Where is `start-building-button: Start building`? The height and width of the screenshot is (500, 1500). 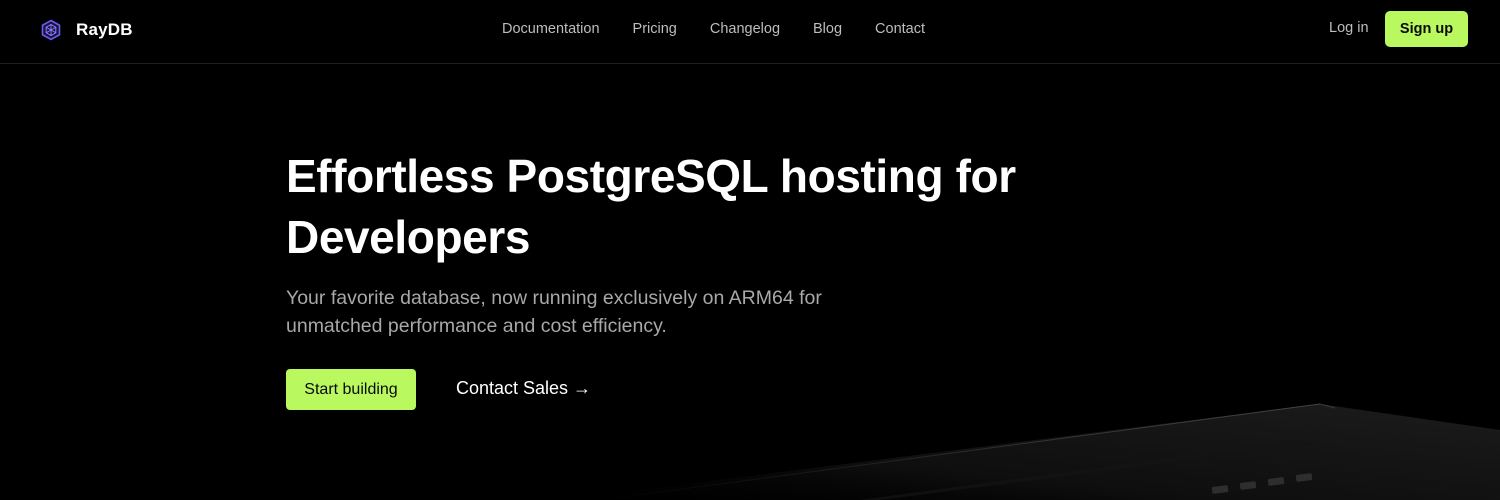 start-building-button: Start building is located at coordinates (351, 389).